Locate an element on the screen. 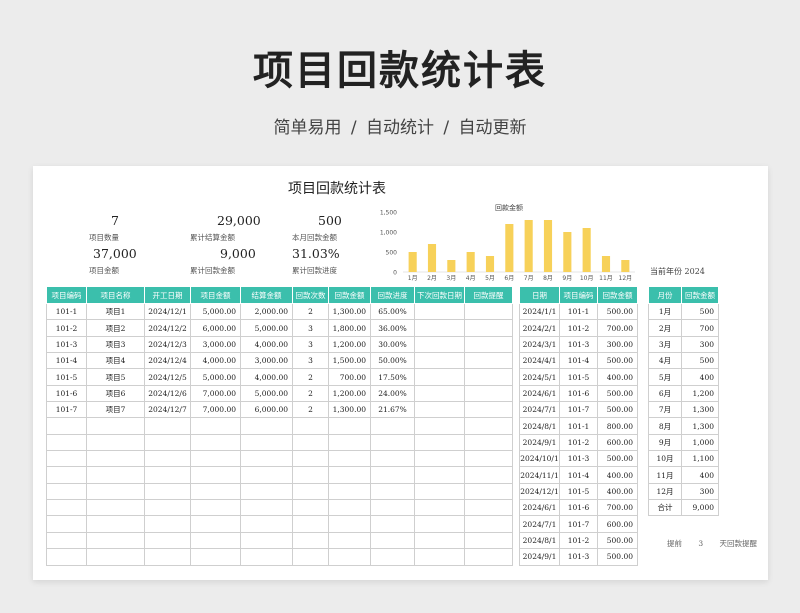  project-table-cell: 2024/12/7 is located at coordinates (167, 410).